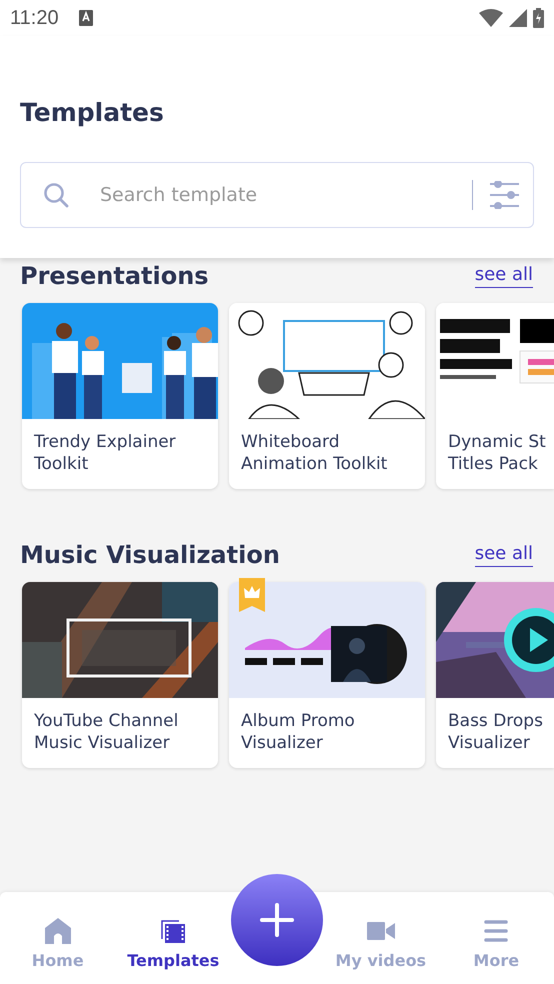  I want to click on film-icon, so click(173, 930).